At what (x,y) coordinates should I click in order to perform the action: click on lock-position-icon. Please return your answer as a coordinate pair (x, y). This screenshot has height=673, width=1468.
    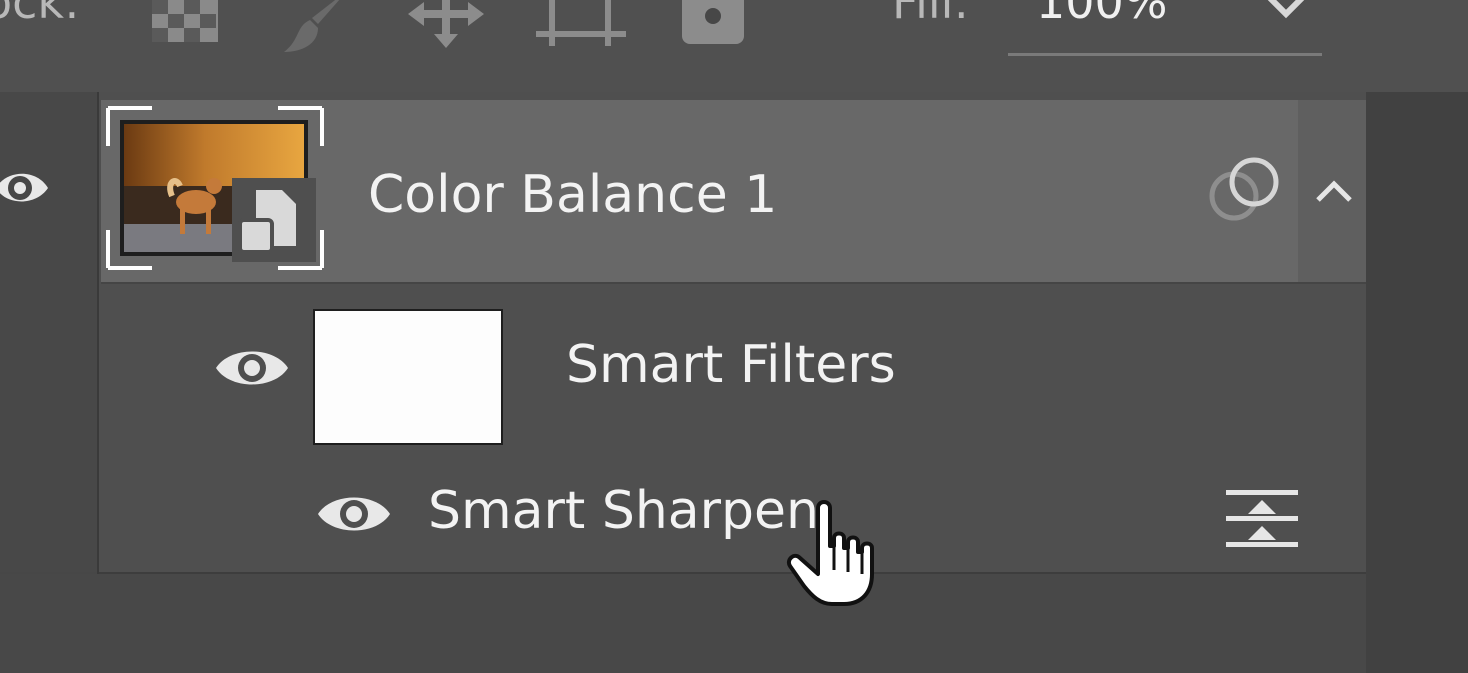
    Looking at the image, I should click on (444, 24).